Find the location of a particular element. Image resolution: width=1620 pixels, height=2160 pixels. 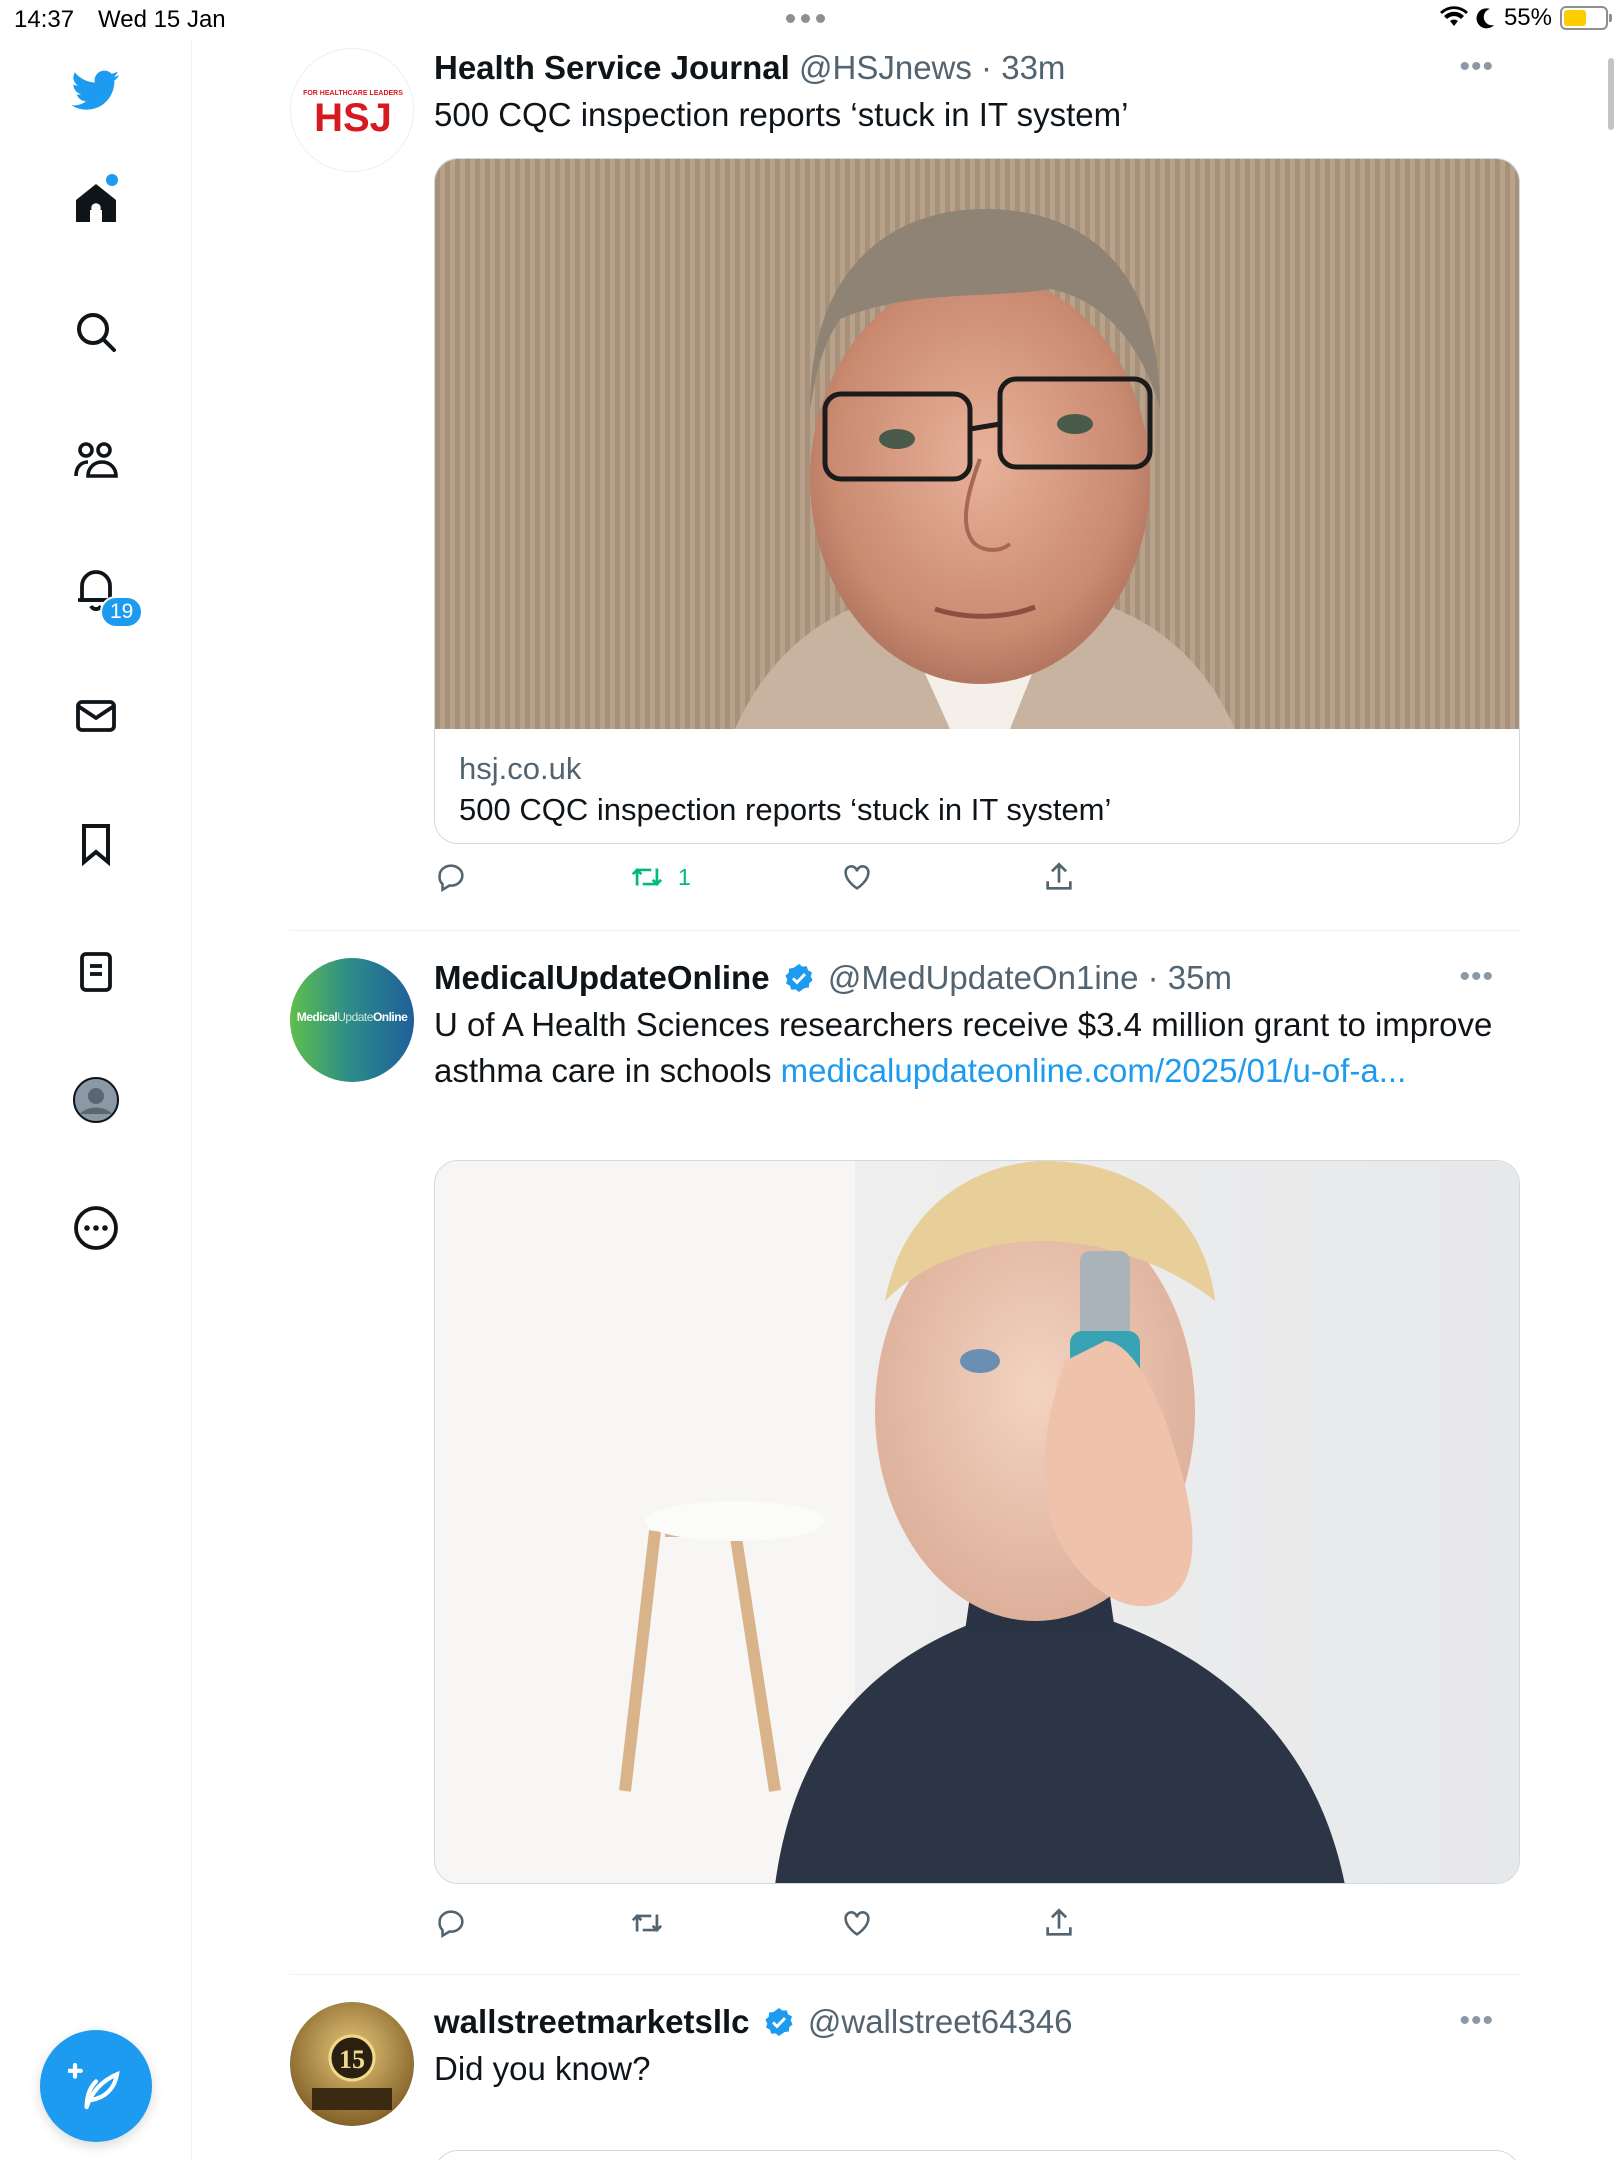

sidebar-item-bookmarks is located at coordinates (96, 844).